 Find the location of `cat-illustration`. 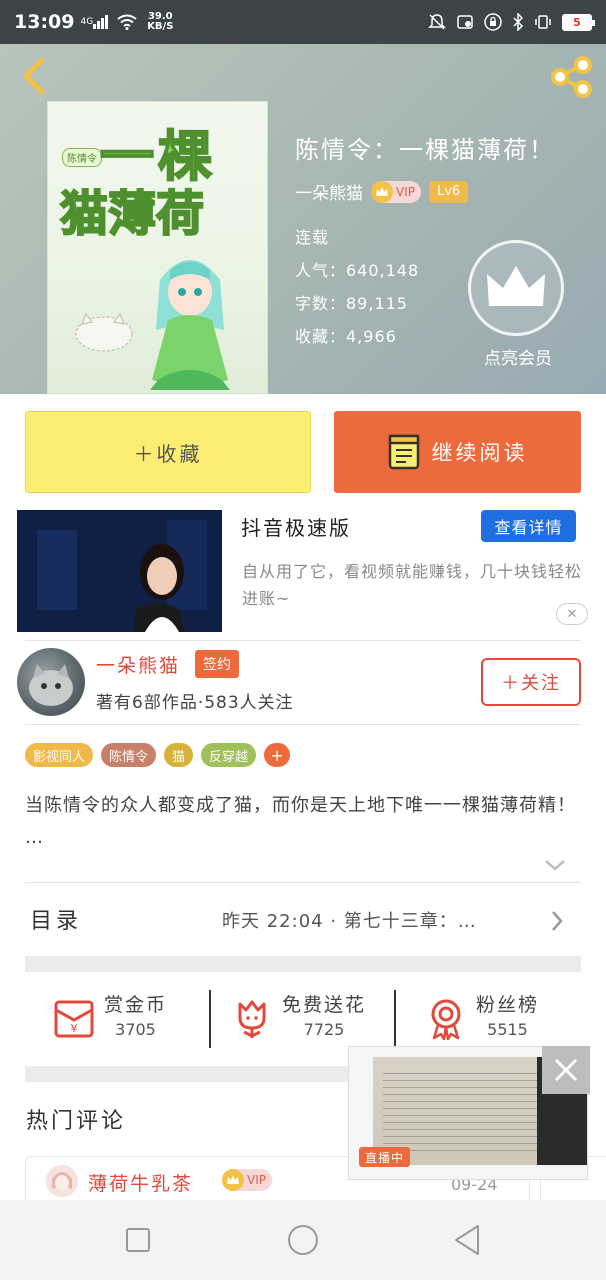

cat-illustration is located at coordinates (104, 332).